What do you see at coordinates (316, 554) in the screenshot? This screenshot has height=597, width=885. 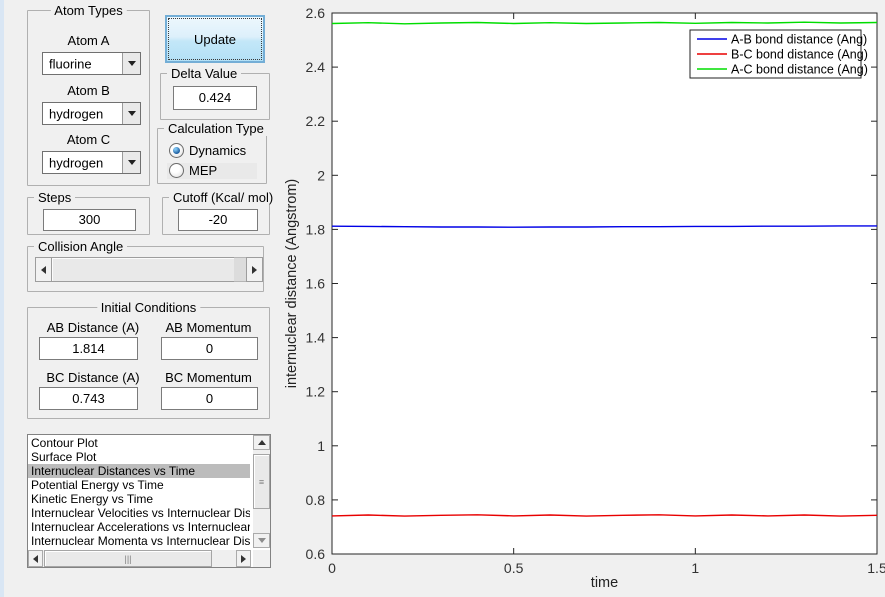 I see `y-tick-label: 0.6` at bounding box center [316, 554].